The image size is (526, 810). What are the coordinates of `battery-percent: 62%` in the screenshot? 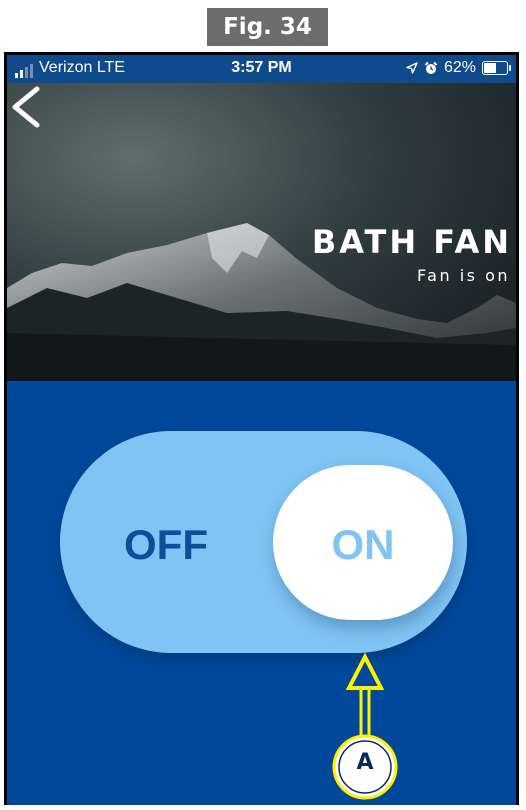 It's located at (459, 67).